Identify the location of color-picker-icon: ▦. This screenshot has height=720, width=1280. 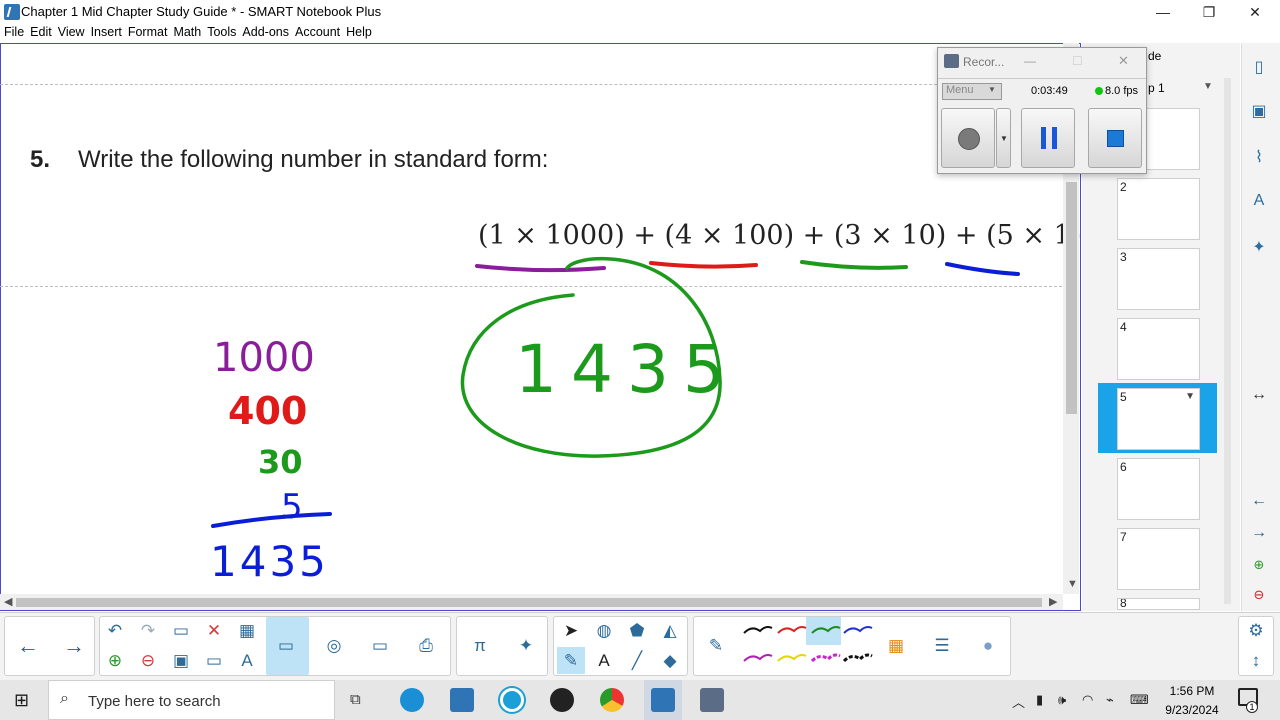
(896, 646).